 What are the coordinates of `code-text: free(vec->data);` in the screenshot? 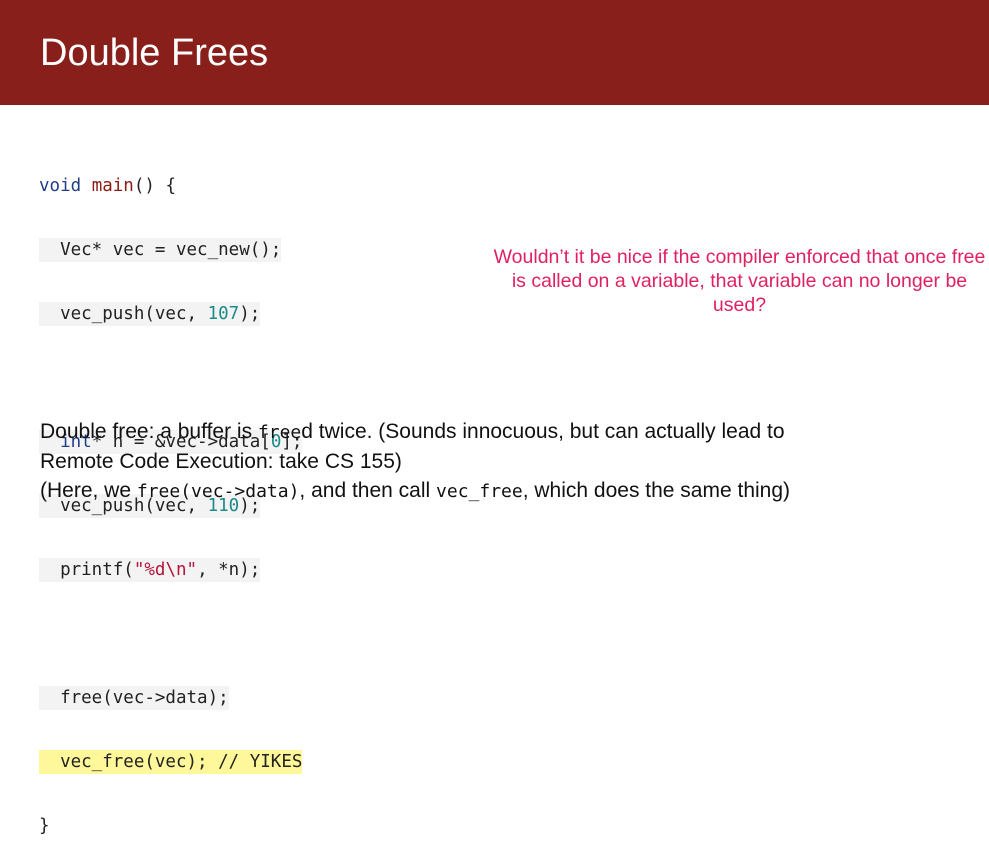 It's located at (144, 698).